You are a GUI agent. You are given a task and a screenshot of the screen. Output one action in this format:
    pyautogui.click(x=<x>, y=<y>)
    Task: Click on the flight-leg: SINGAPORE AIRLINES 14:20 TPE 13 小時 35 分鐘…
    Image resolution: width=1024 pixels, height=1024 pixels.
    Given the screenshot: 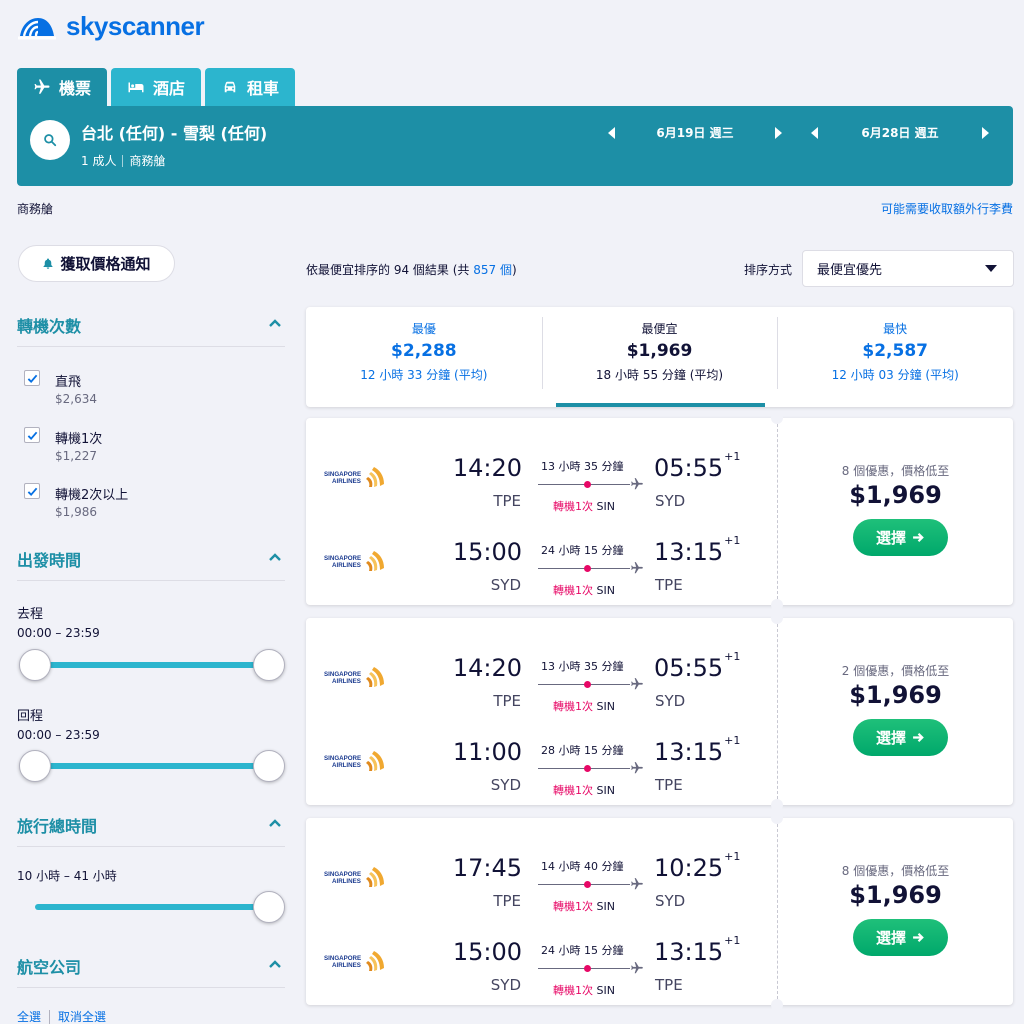 What is the action you would take?
    pyautogui.click(x=541, y=478)
    